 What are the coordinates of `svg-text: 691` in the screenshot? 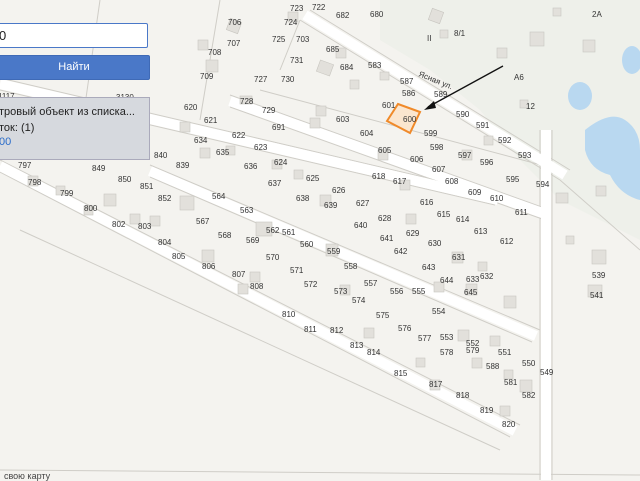 It's located at (279, 127).